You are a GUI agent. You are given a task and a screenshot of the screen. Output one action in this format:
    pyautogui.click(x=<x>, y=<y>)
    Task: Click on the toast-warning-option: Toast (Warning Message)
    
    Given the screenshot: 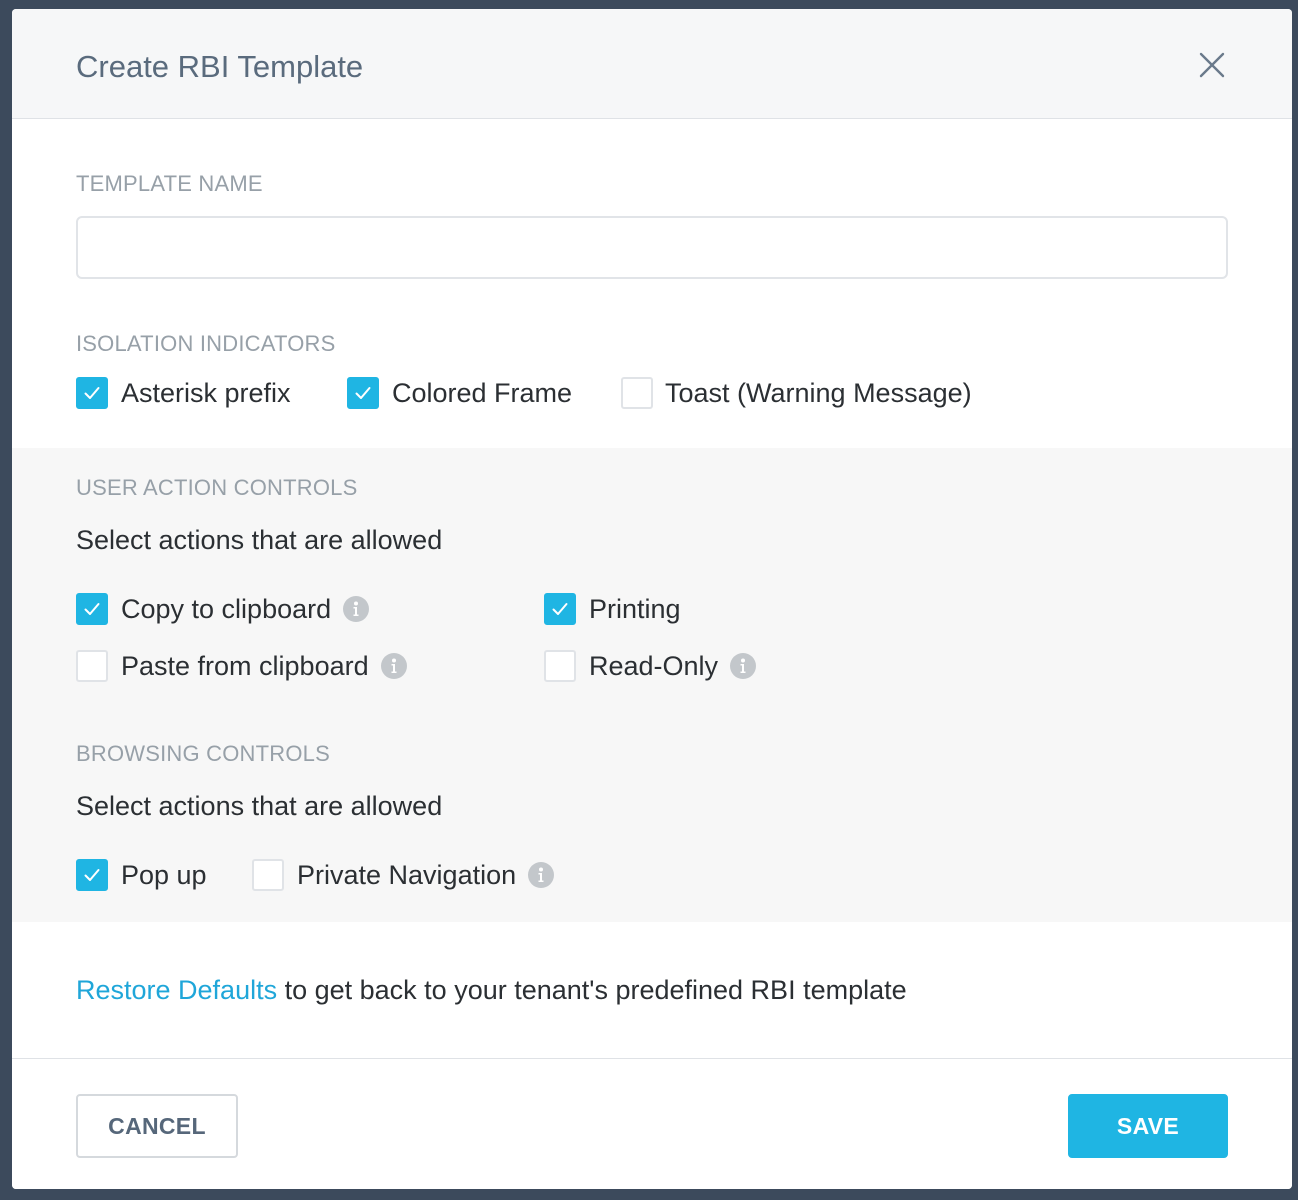 What is the action you would take?
    pyautogui.click(x=796, y=393)
    